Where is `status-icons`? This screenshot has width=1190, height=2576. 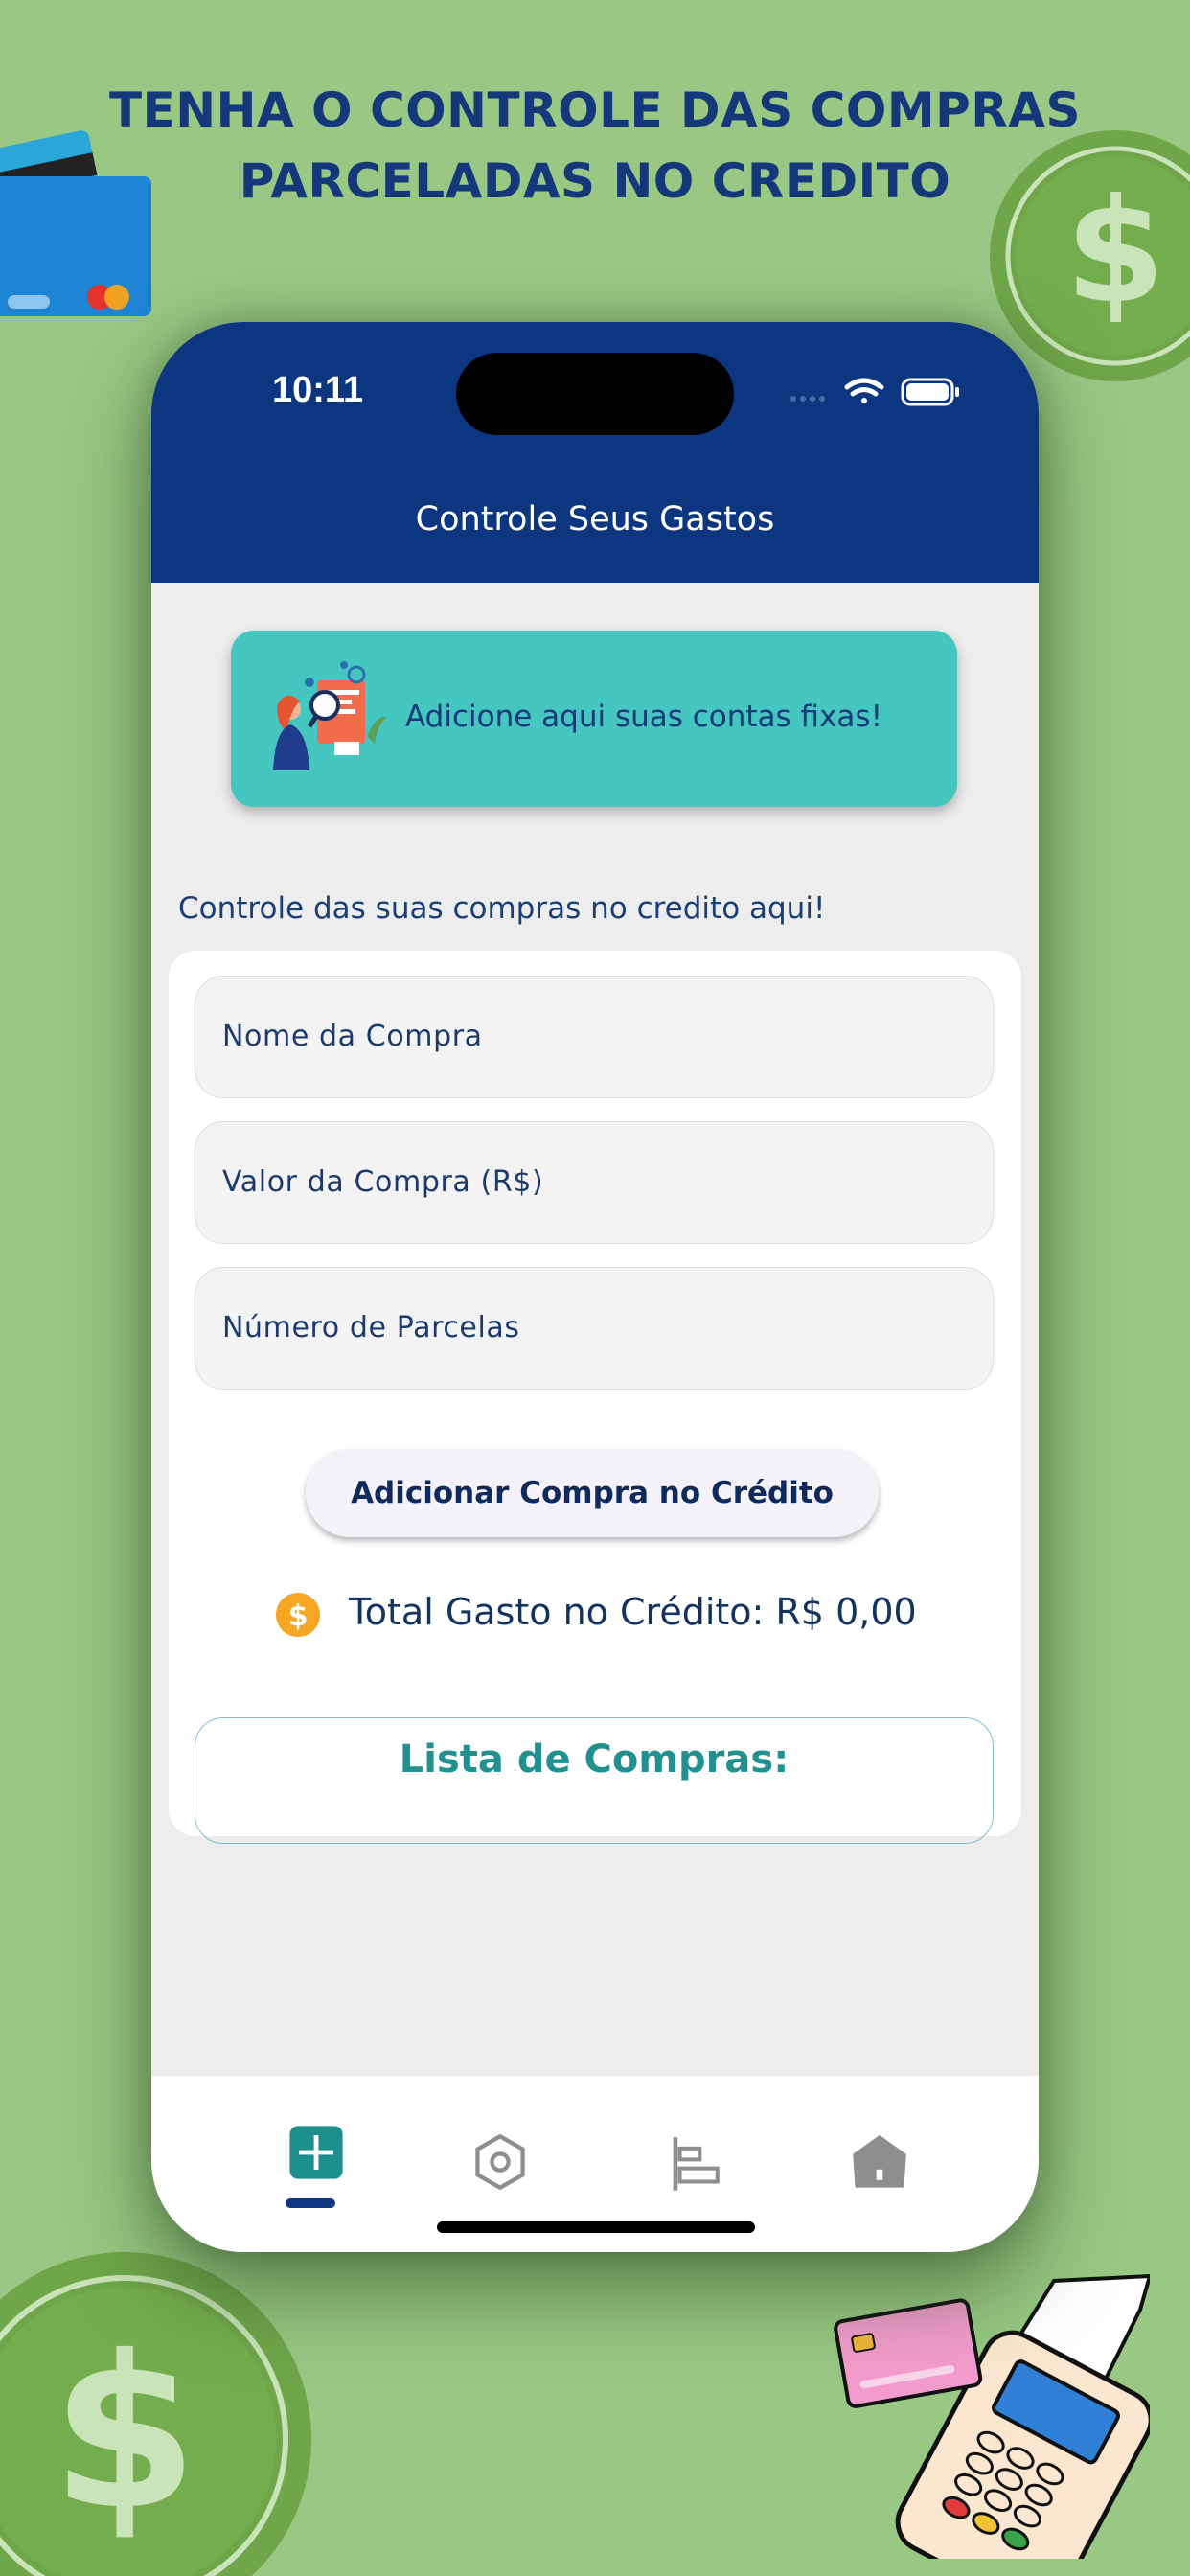 status-icons is located at coordinates (874, 392).